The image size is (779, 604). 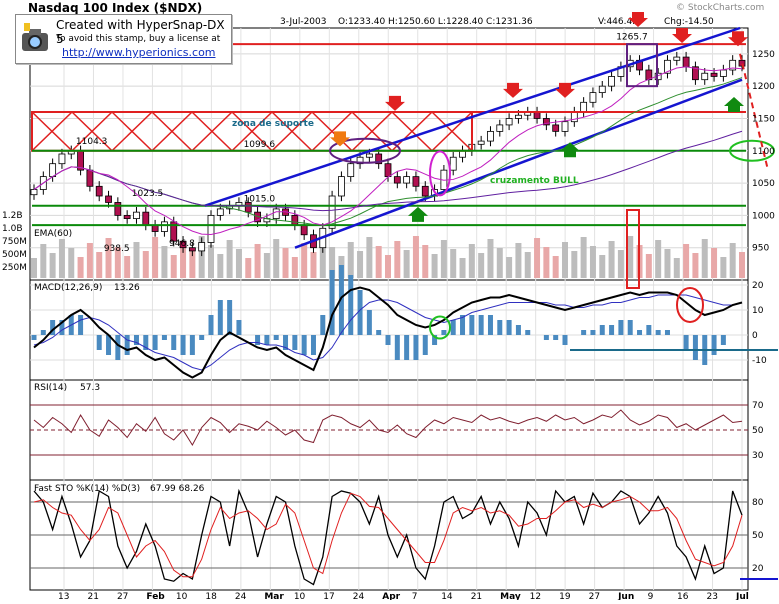 What do you see at coordinates (758, 569) in the screenshot?
I see `stoch-tick-label: 20` at bounding box center [758, 569].